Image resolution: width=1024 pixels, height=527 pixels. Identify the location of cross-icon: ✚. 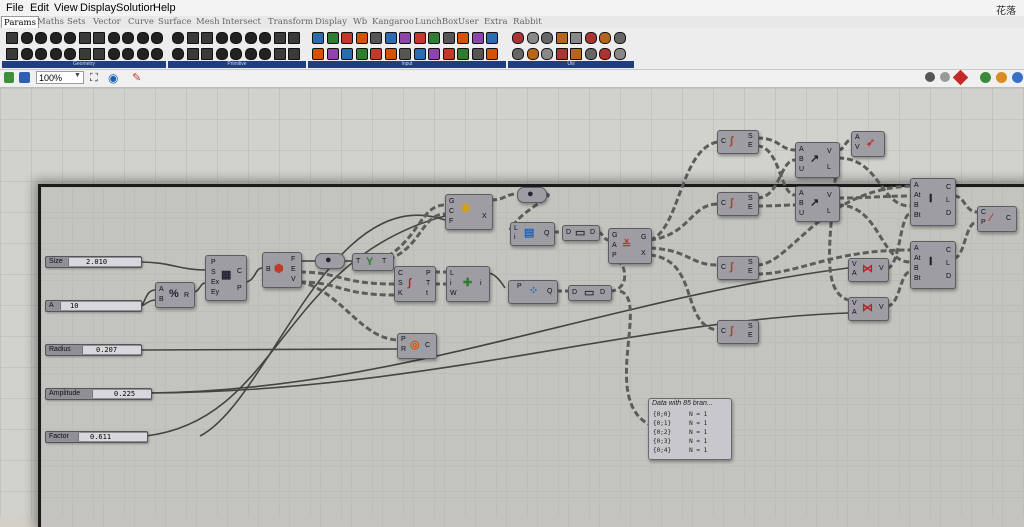
(468, 283).